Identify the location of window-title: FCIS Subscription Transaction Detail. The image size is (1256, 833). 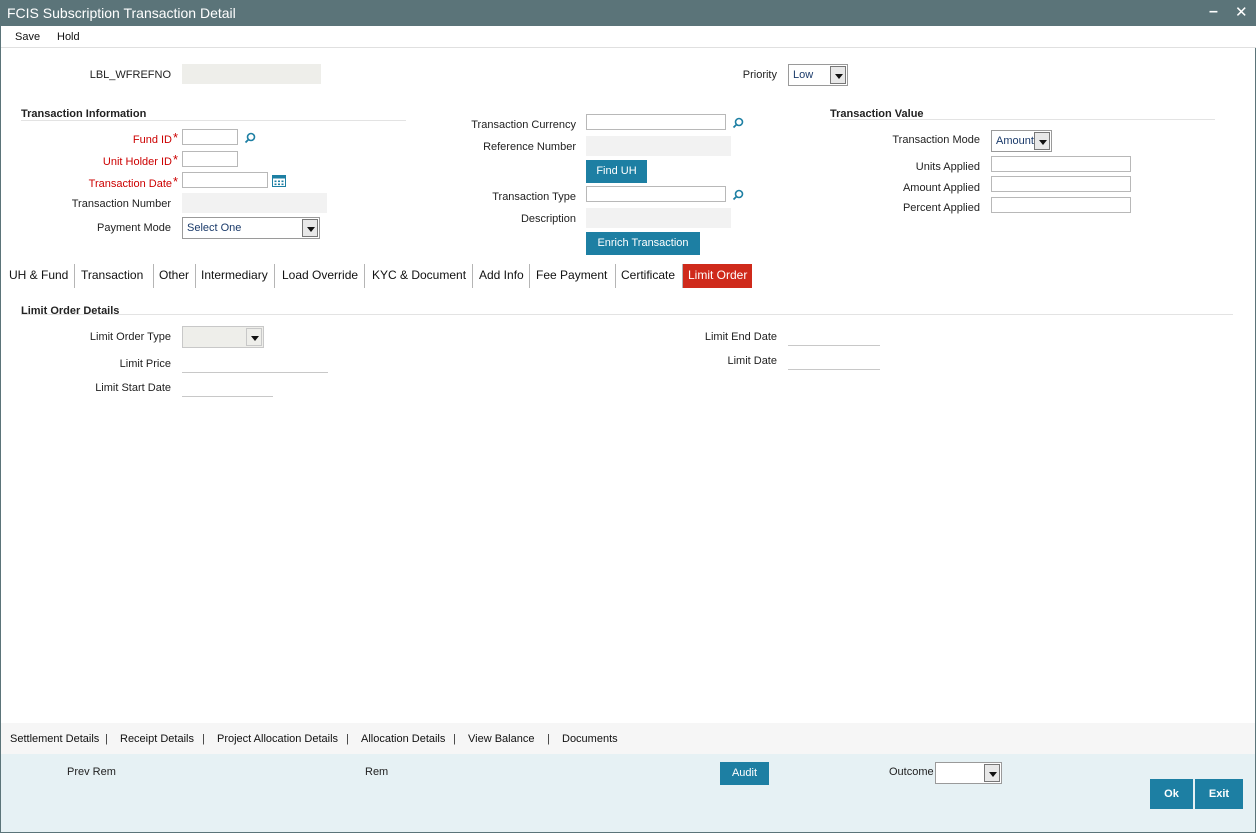
(121, 13).